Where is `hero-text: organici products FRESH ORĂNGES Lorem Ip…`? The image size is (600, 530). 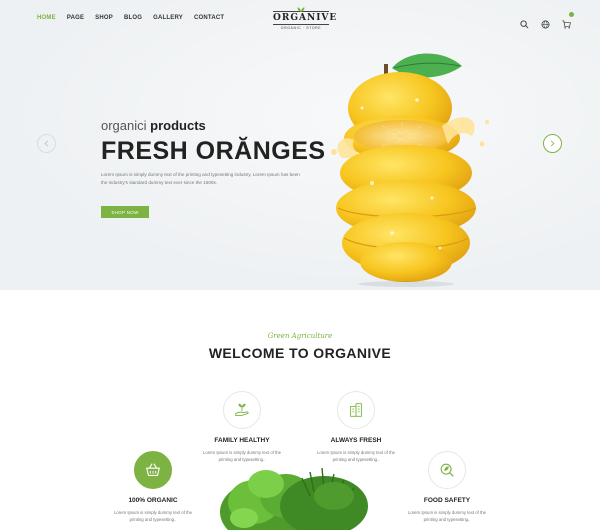 hero-text: organici products FRESH ORĂNGES Lorem Ip… is located at coordinates (213, 152).